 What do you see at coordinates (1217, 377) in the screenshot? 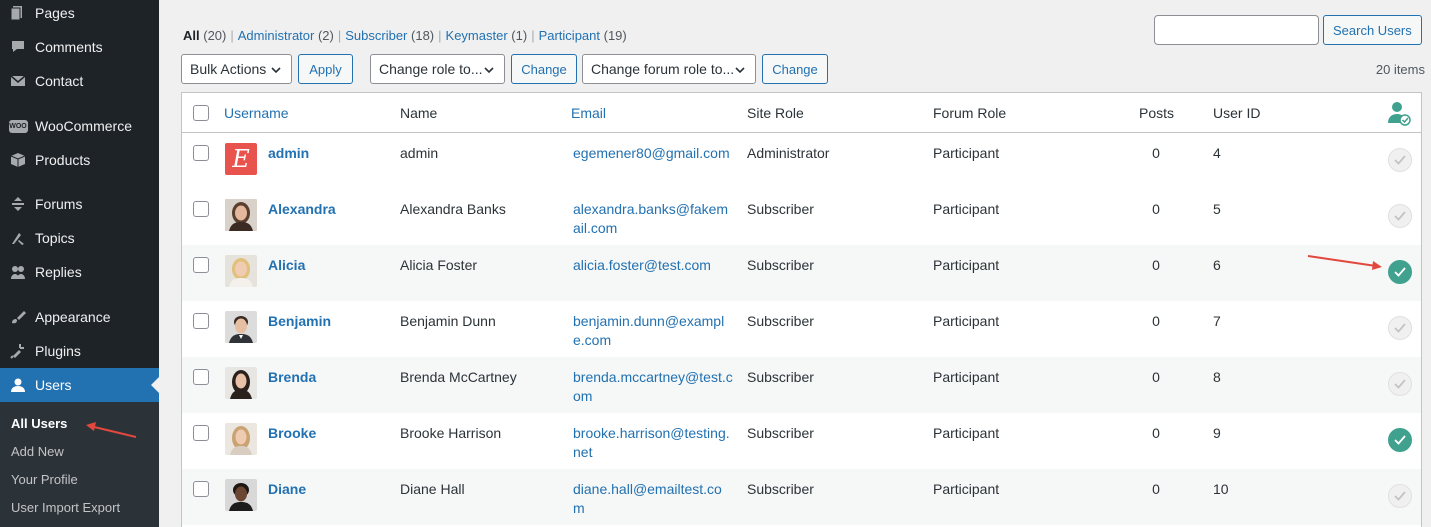
I see `user-id: 8` at bounding box center [1217, 377].